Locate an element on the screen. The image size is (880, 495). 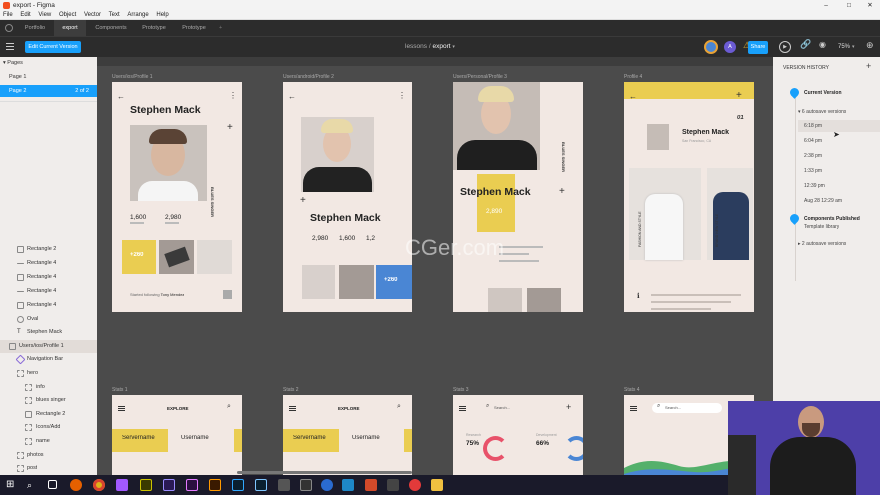
project-name: lessons is located at coordinates (416, 46).